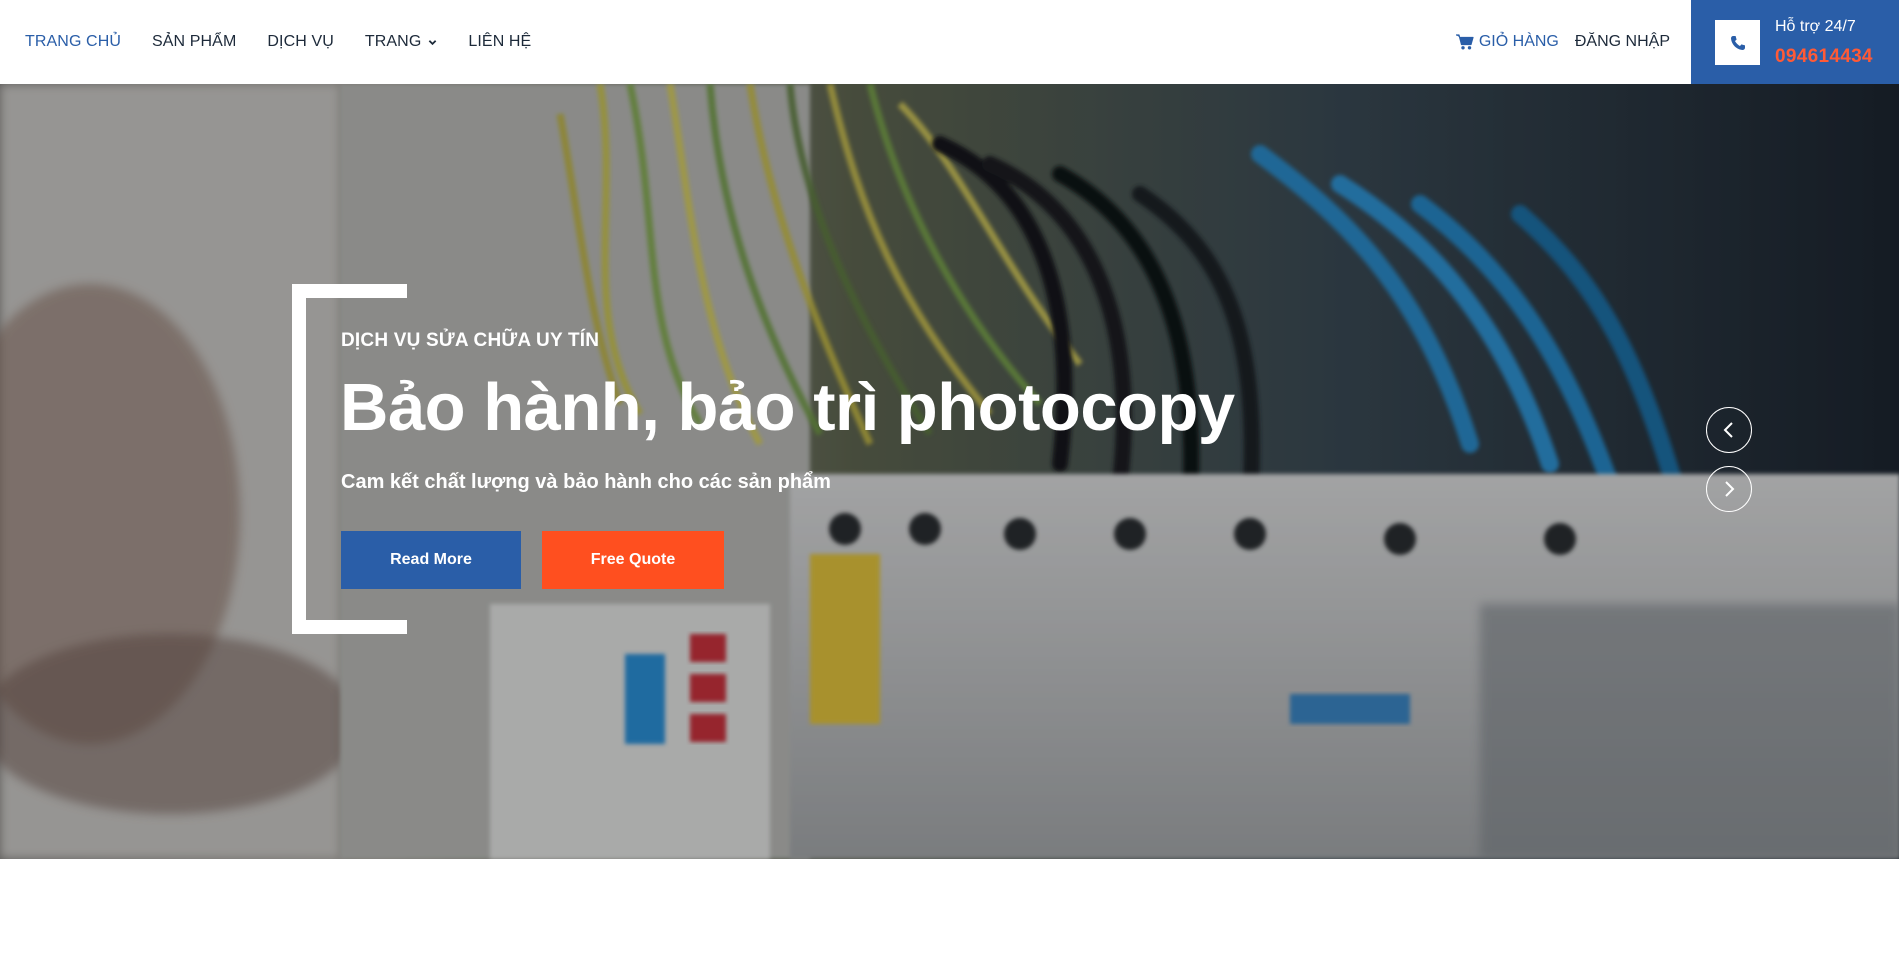  I want to click on hero-frame-top, so click(349, 291).